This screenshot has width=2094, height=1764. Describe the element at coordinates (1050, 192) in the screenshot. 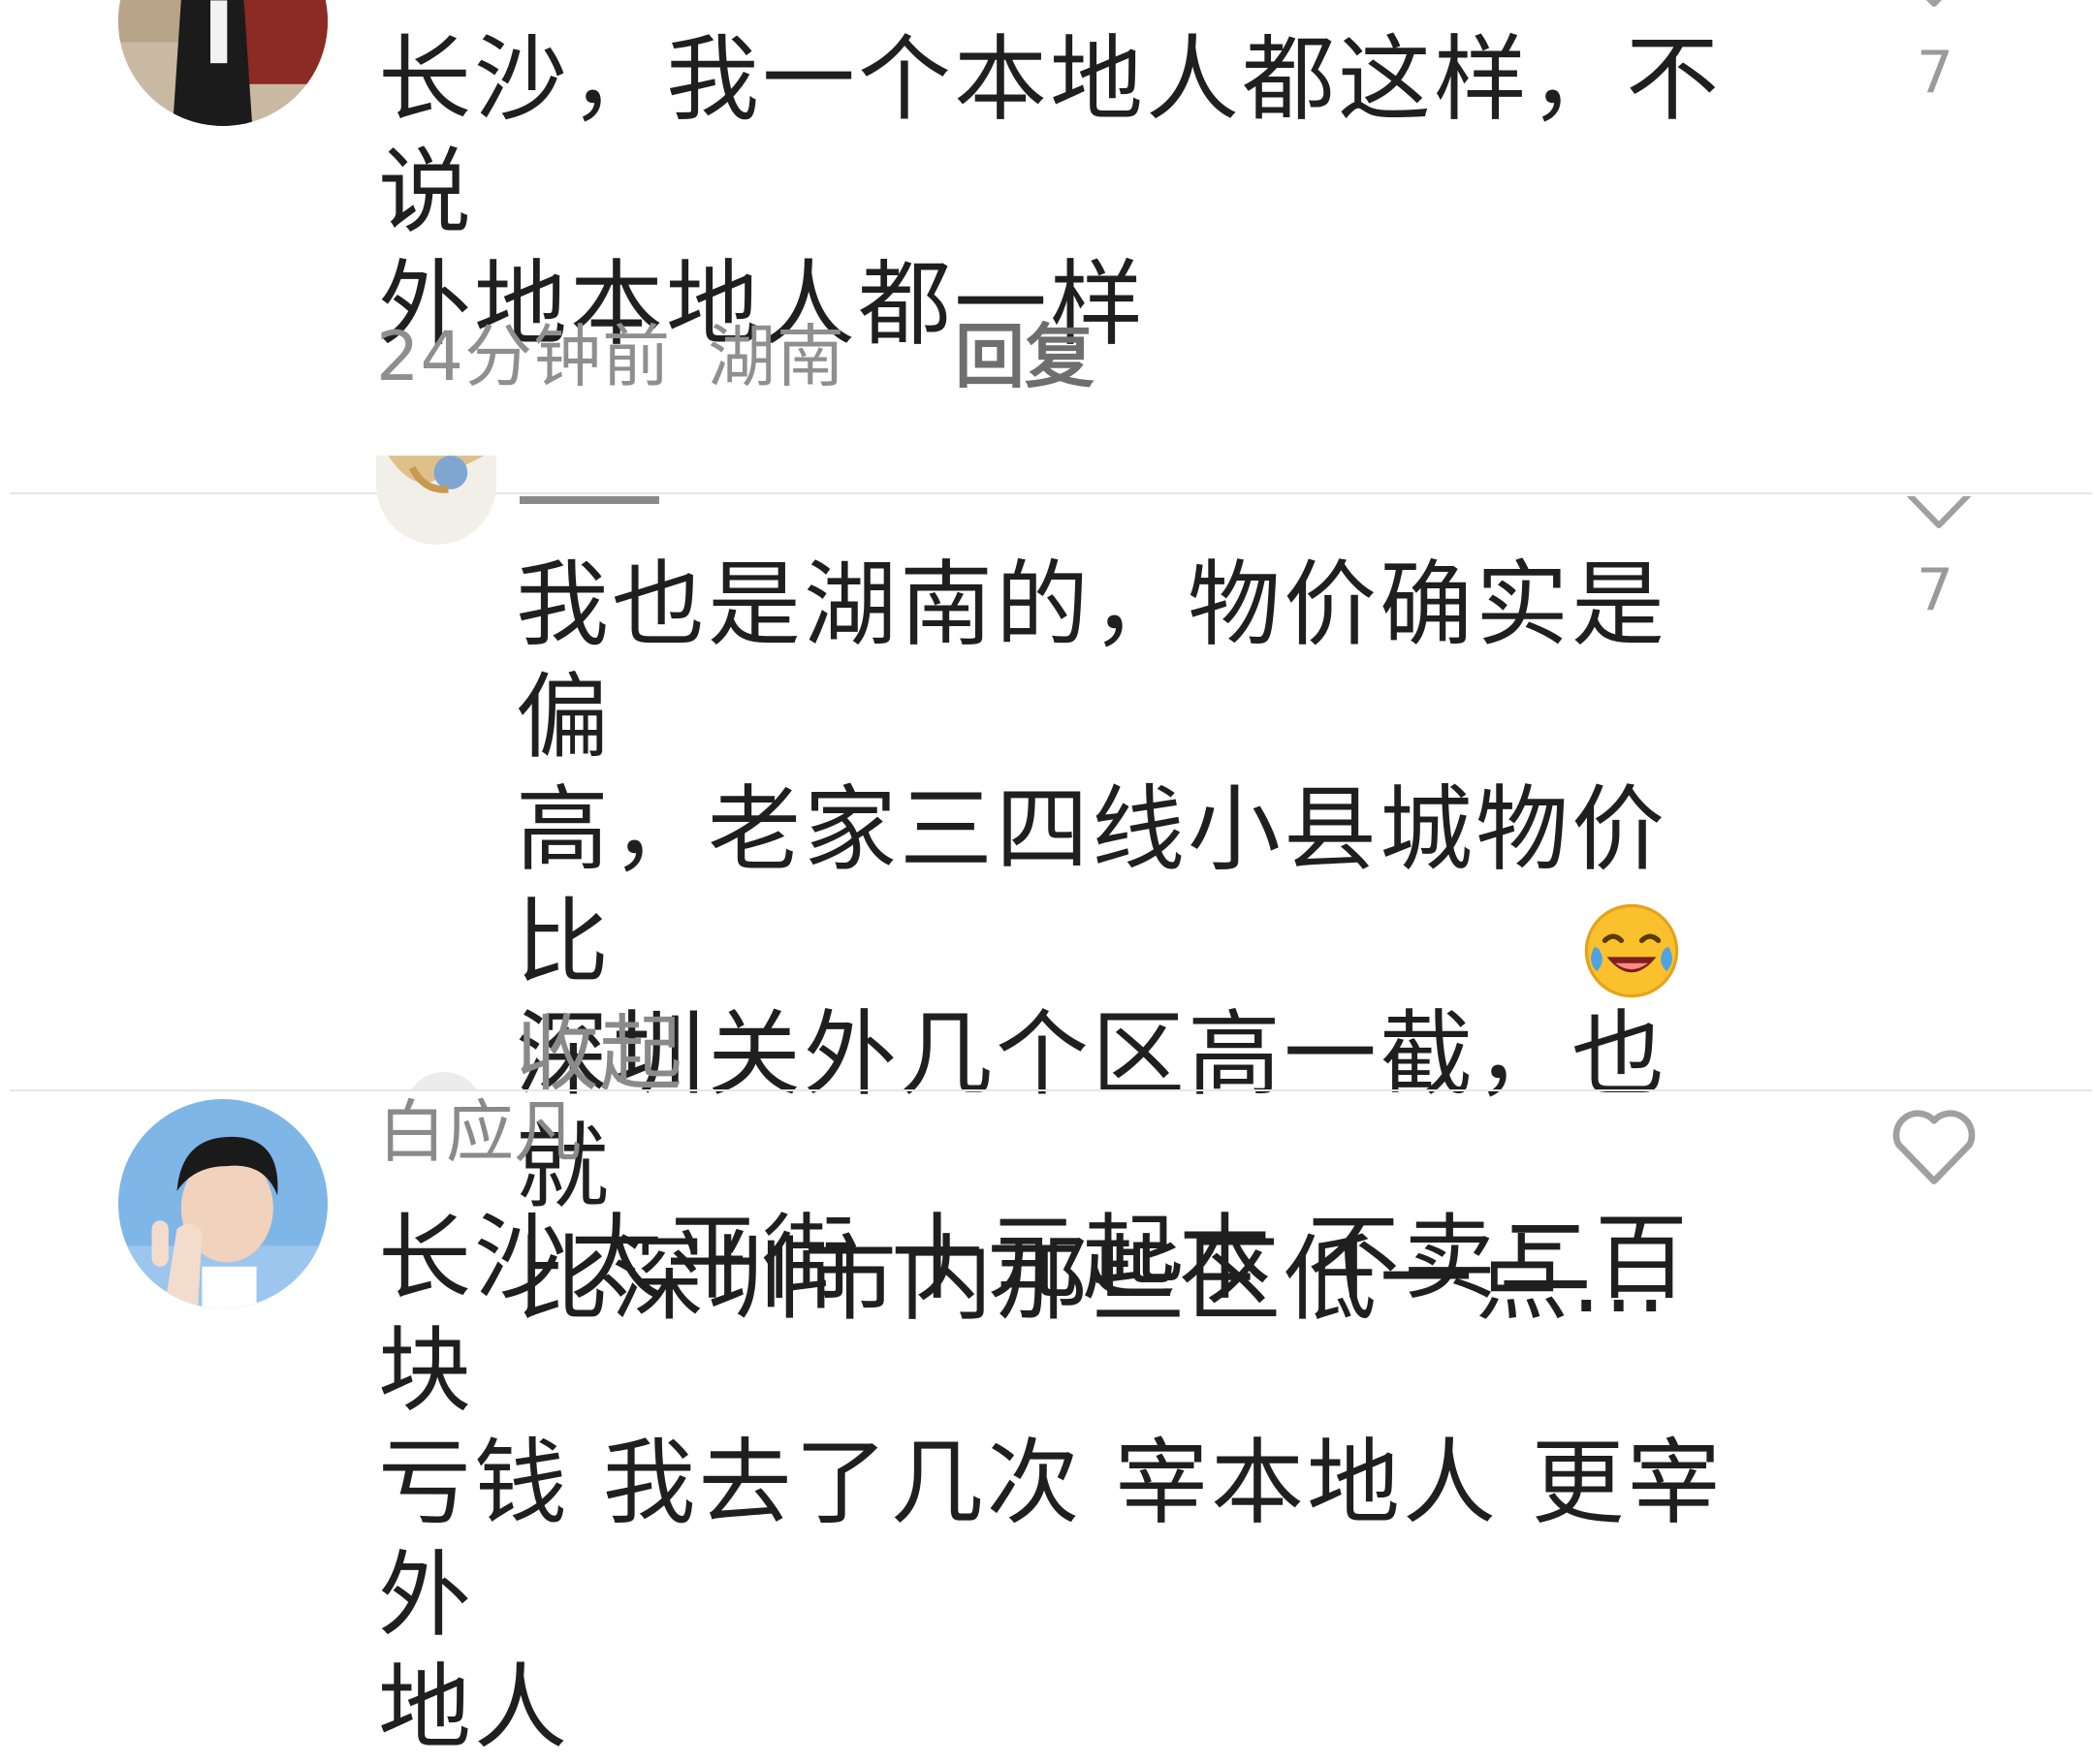

I see `comment-text: 长沙，我一个本地人都这样，不说 外地本地人都一样` at that location.